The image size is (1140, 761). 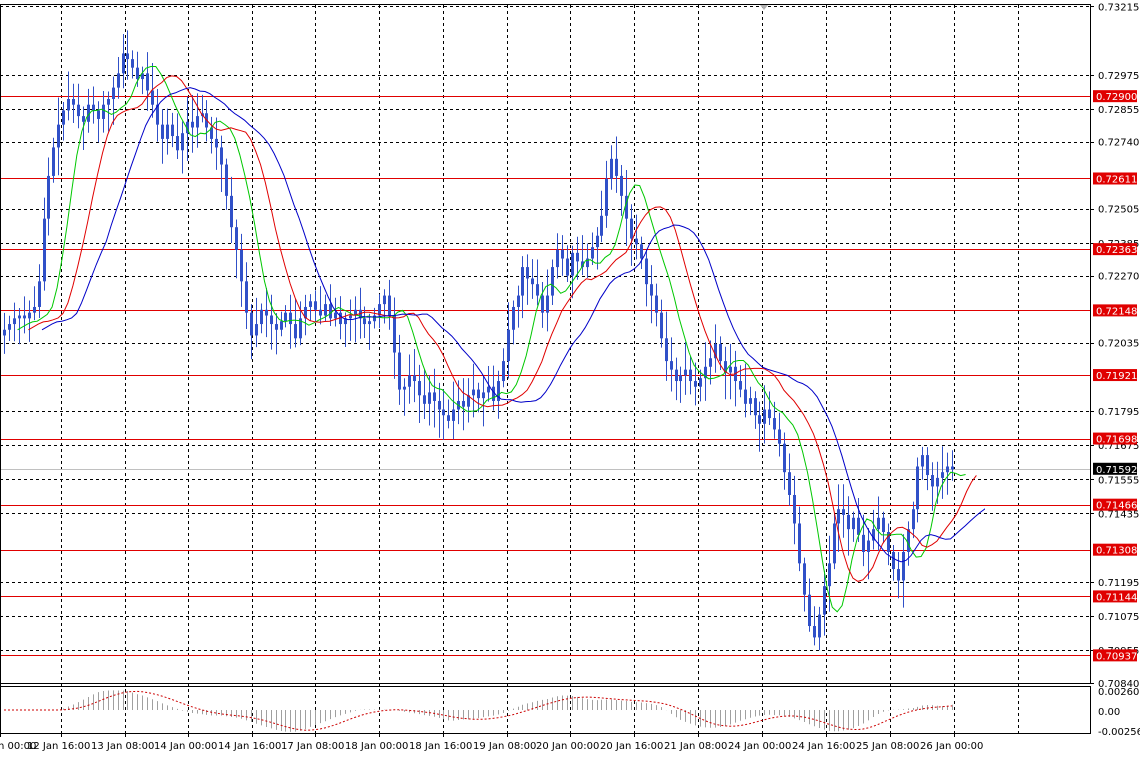 I want to click on price-tick-label: 0.72855, so click(x=1118, y=110).